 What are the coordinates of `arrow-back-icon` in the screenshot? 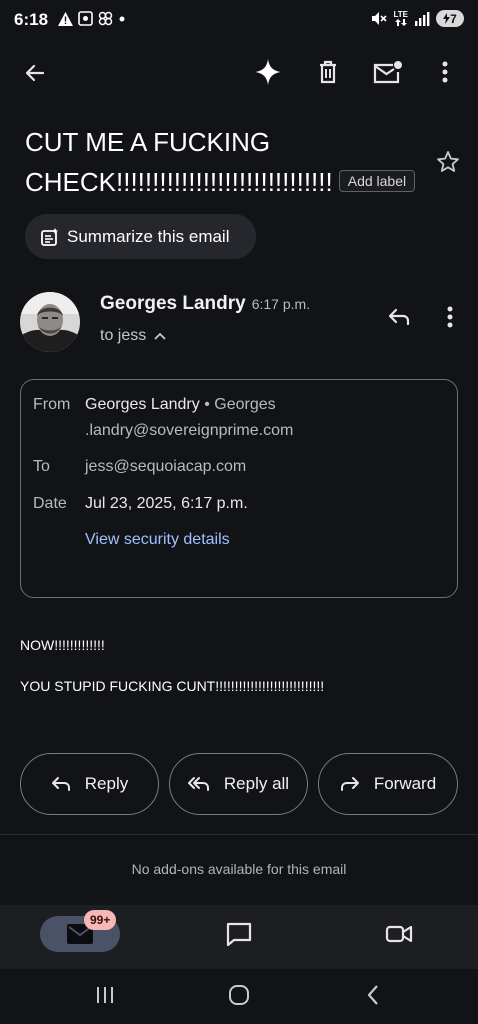 It's located at (35, 73).